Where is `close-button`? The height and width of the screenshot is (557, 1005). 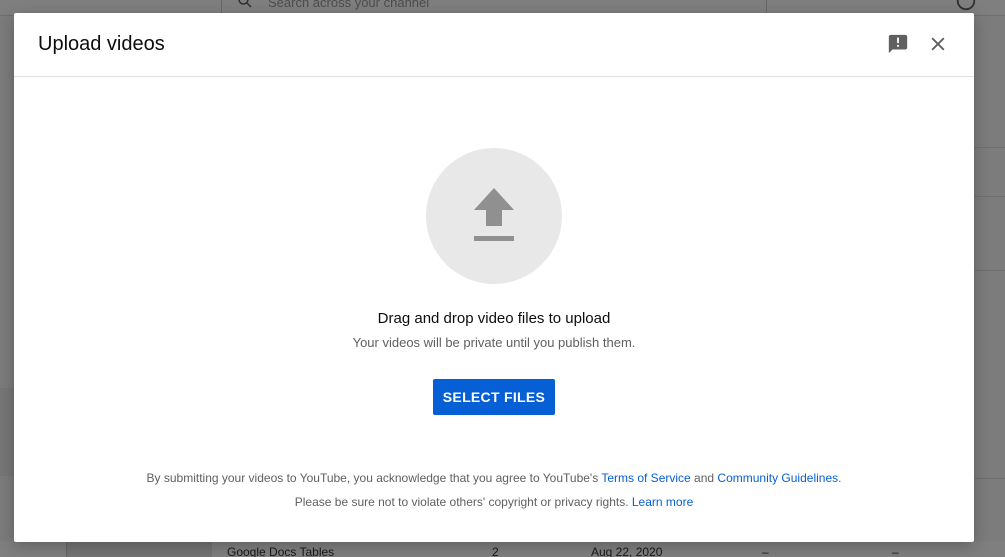 close-button is located at coordinates (938, 44).